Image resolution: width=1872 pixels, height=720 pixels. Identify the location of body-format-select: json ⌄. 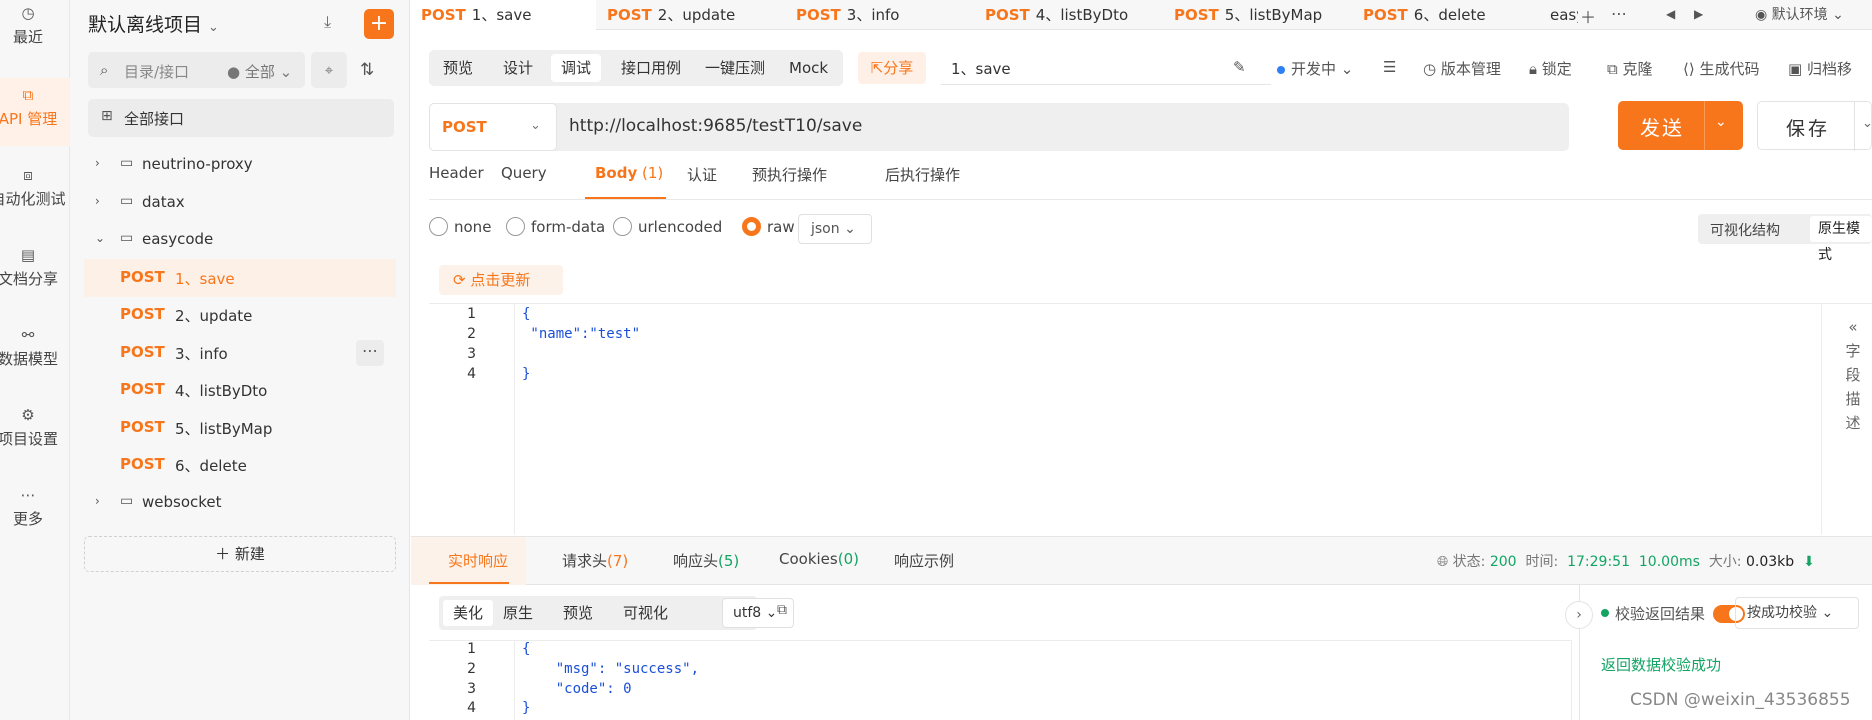
(835, 229).